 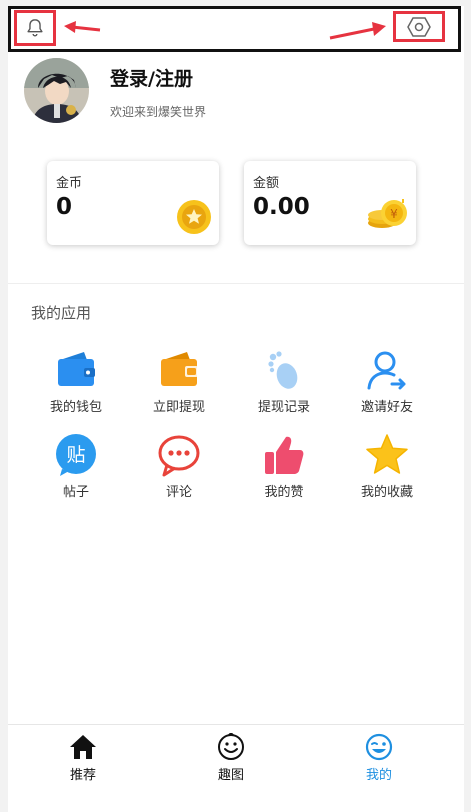 What do you see at coordinates (283, 407) in the screenshot?
I see `app-label: 提现记录` at bounding box center [283, 407].